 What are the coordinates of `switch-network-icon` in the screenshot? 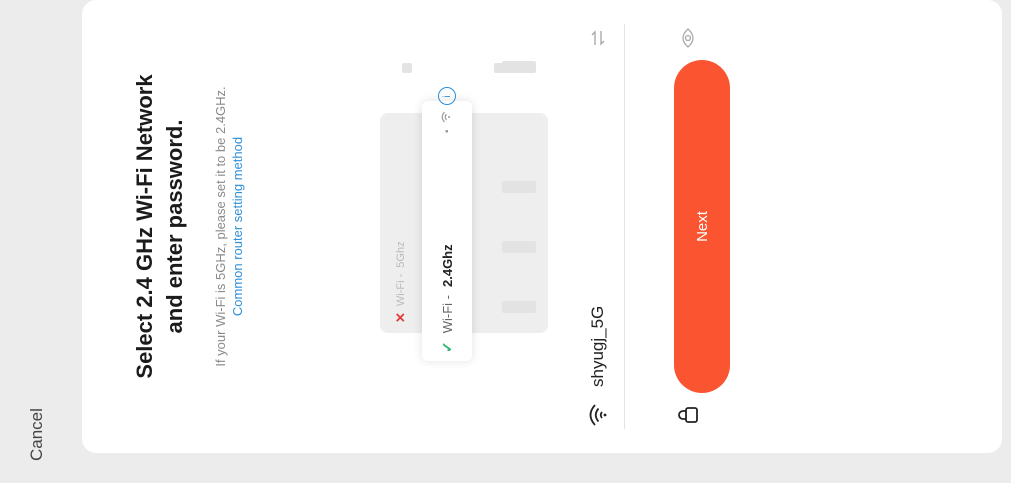 It's located at (598, 38).